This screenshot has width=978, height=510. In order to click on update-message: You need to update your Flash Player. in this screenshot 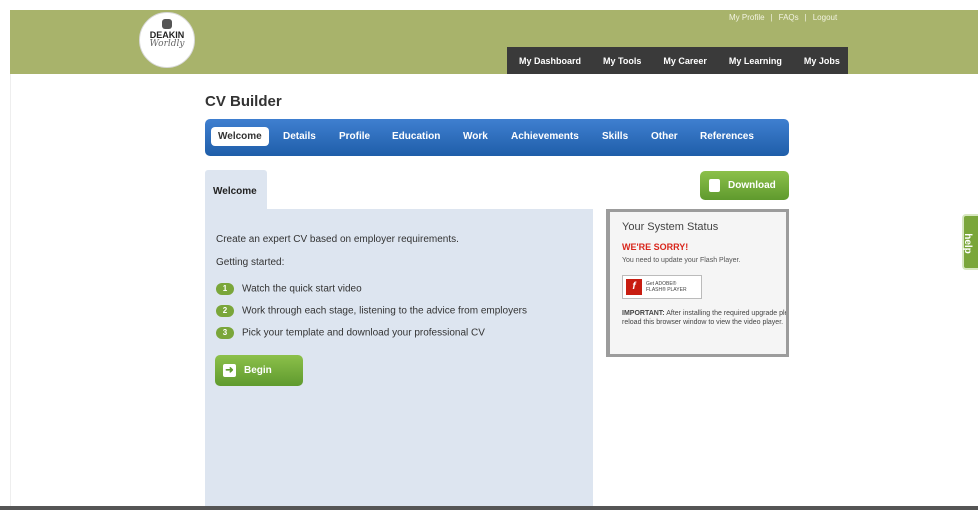, I will do `click(681, 260)`.